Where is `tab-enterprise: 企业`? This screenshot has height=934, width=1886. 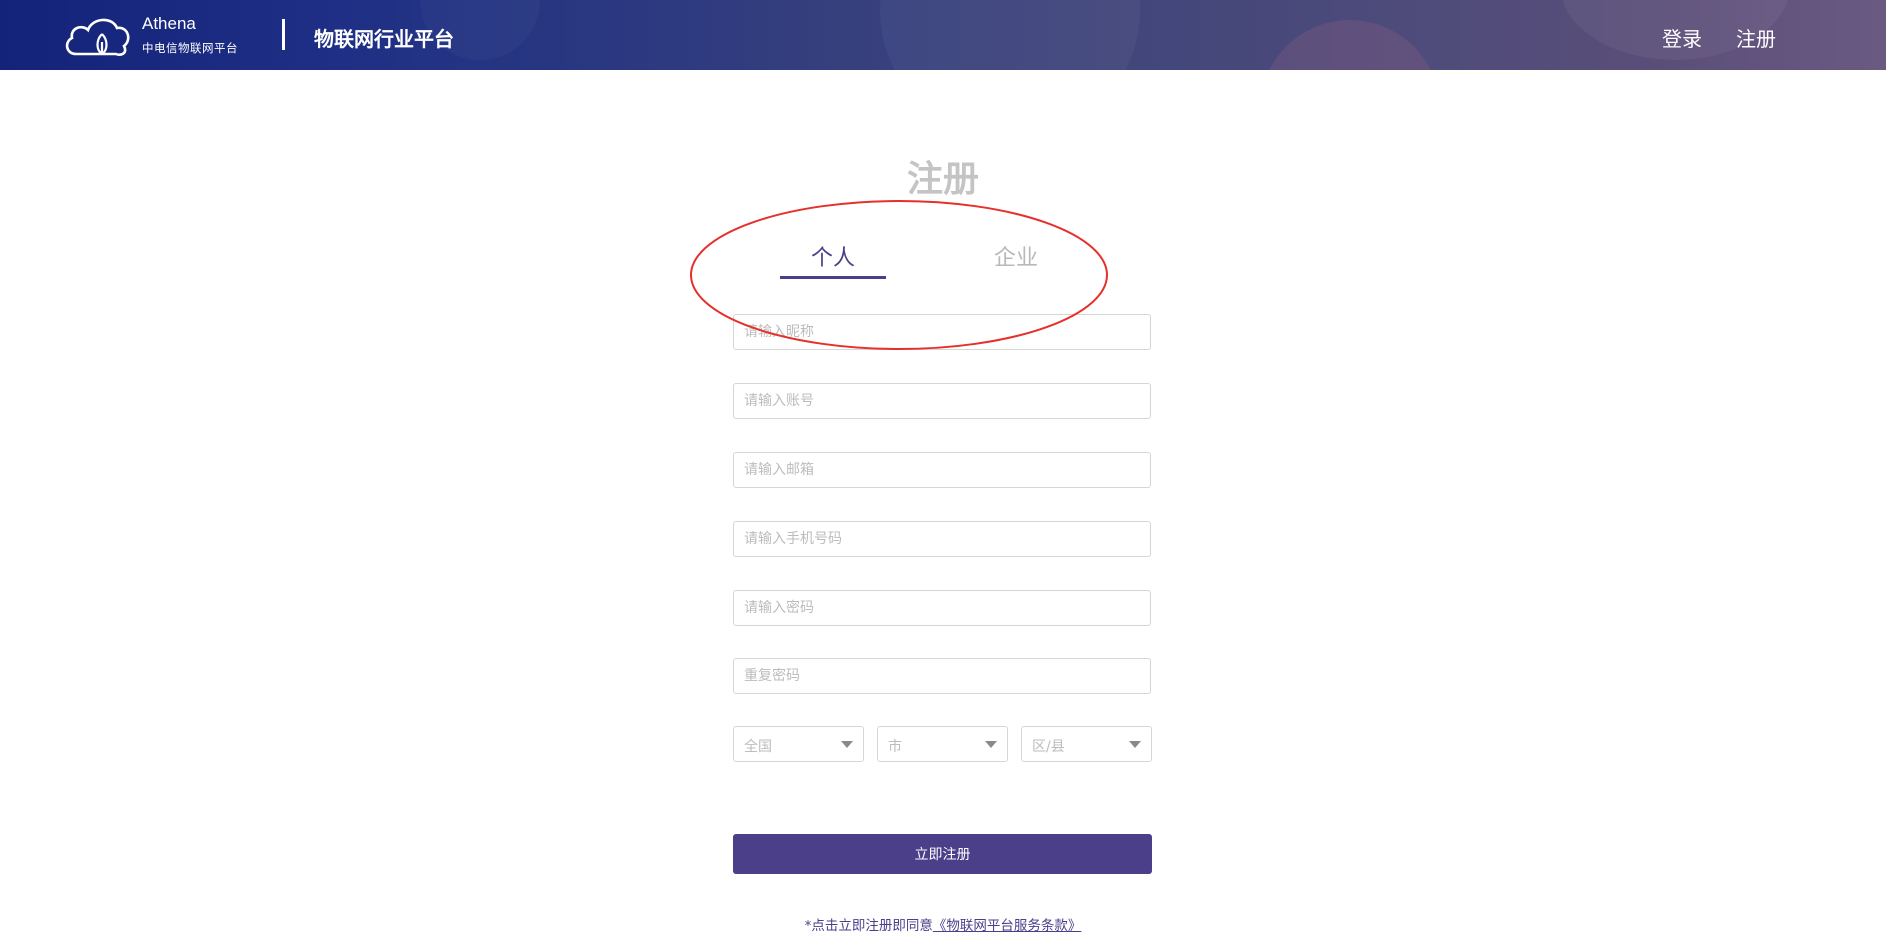 tab-enterprise: 企业 is located at coordinates (1016, 256).